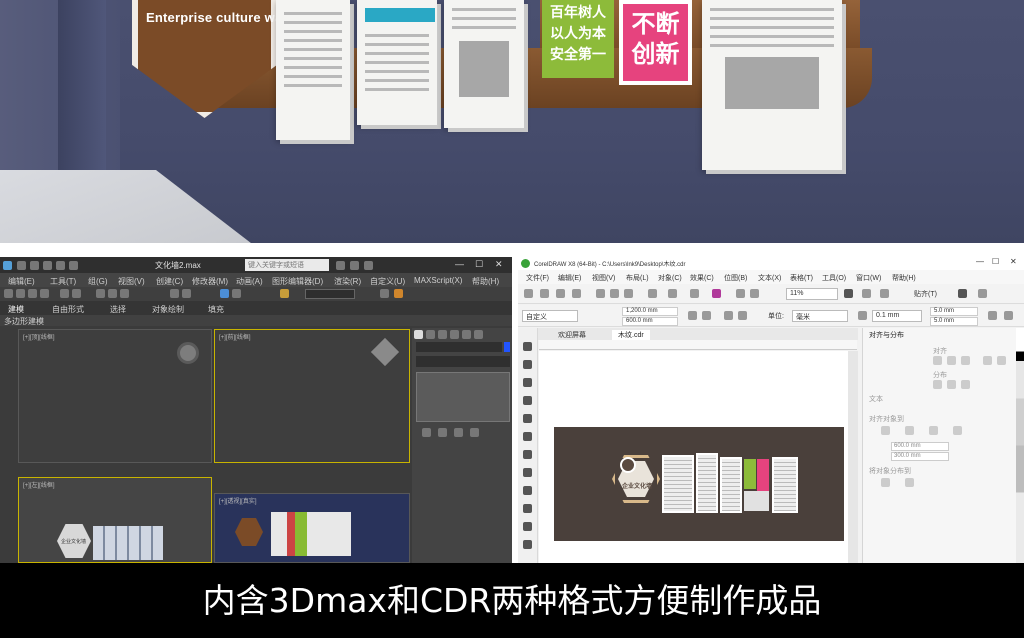  What do you see at coordinates (398, 293) in the screenshot?
I see `render-icon` at bounding box center [398, 293].